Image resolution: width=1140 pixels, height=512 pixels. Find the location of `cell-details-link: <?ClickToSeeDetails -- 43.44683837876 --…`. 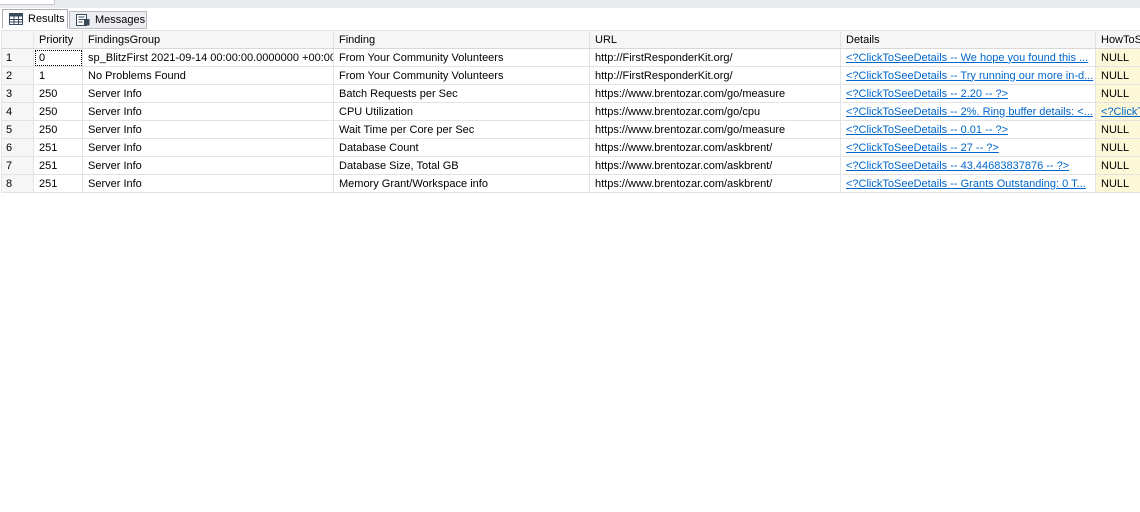

cell-details-link: <?ClickToSeeDetails -- 43.44683837876 --… is located at coordinates (968, 165).